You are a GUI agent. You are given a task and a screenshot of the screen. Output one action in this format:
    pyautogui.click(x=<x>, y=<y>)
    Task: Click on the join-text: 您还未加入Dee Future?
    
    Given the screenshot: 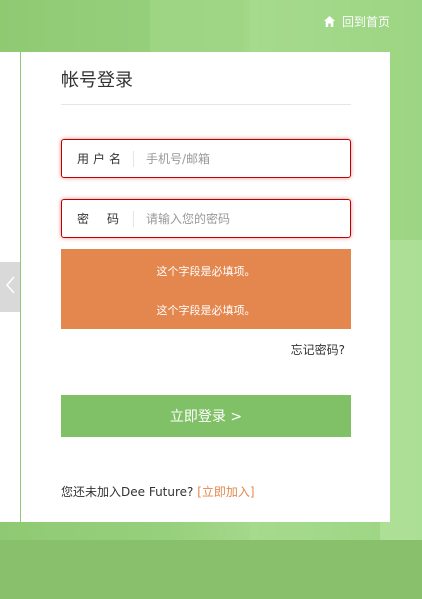 What is the action you would take?
    pyautogui.click(x=127, y=492)
    